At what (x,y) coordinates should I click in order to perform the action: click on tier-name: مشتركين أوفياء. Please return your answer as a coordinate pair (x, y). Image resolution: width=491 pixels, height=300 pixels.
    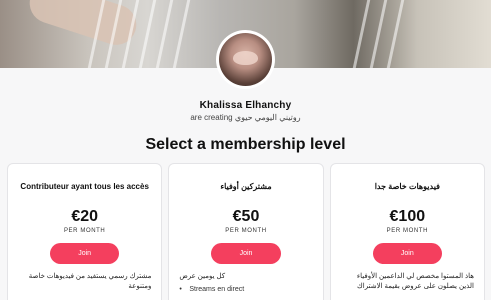
    Looking at the image, I should click on (246, 186).